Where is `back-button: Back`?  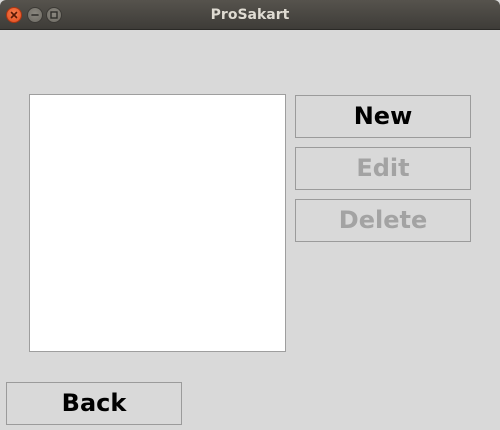 back-button: Back is located at coordinates (94, 403).